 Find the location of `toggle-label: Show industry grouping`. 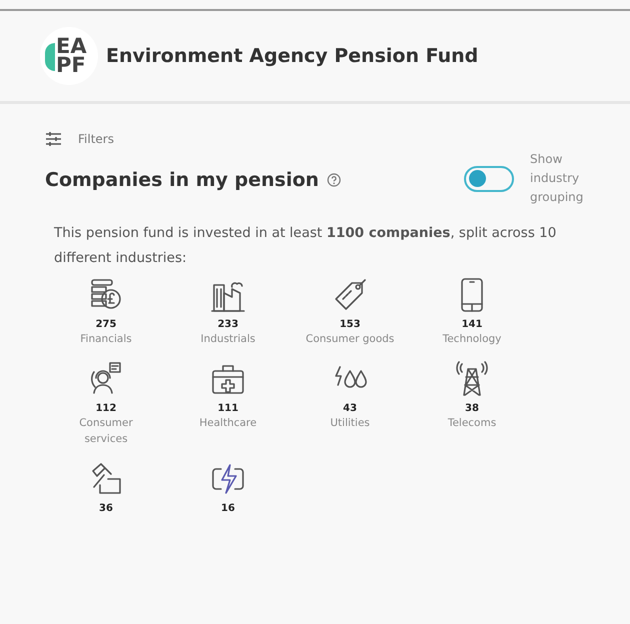

toggle-label: Show industry grouping is located at coordinates (557, 178).